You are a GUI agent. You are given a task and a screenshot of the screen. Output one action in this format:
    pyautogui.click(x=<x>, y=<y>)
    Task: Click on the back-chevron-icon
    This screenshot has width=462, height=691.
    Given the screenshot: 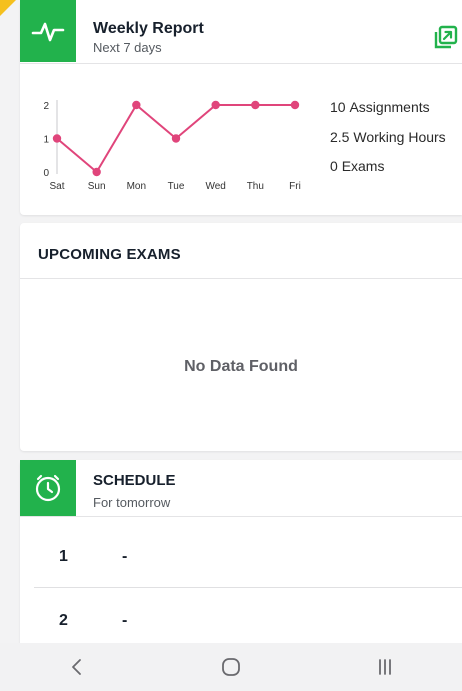 What is the action you would take?
    pyautogui.click(x=76, y=667)
    